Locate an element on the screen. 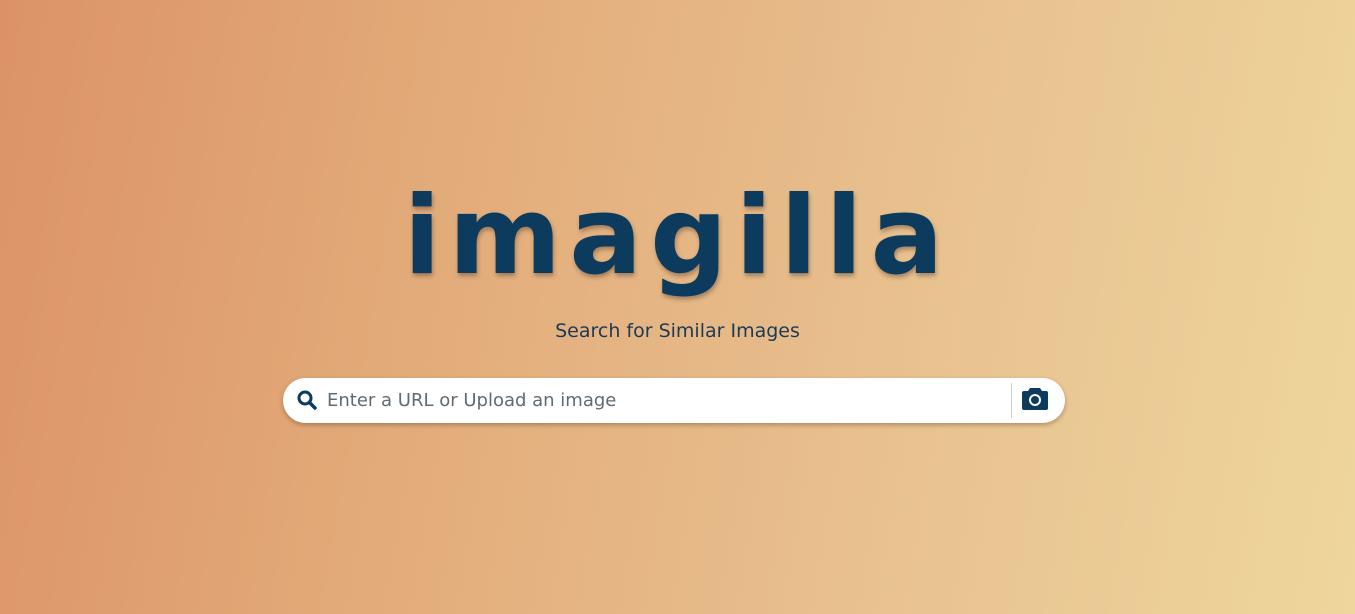 This screenshot has height=614, width=1355. tagline: Search for Similar Images is located at coordinates (677, 331).